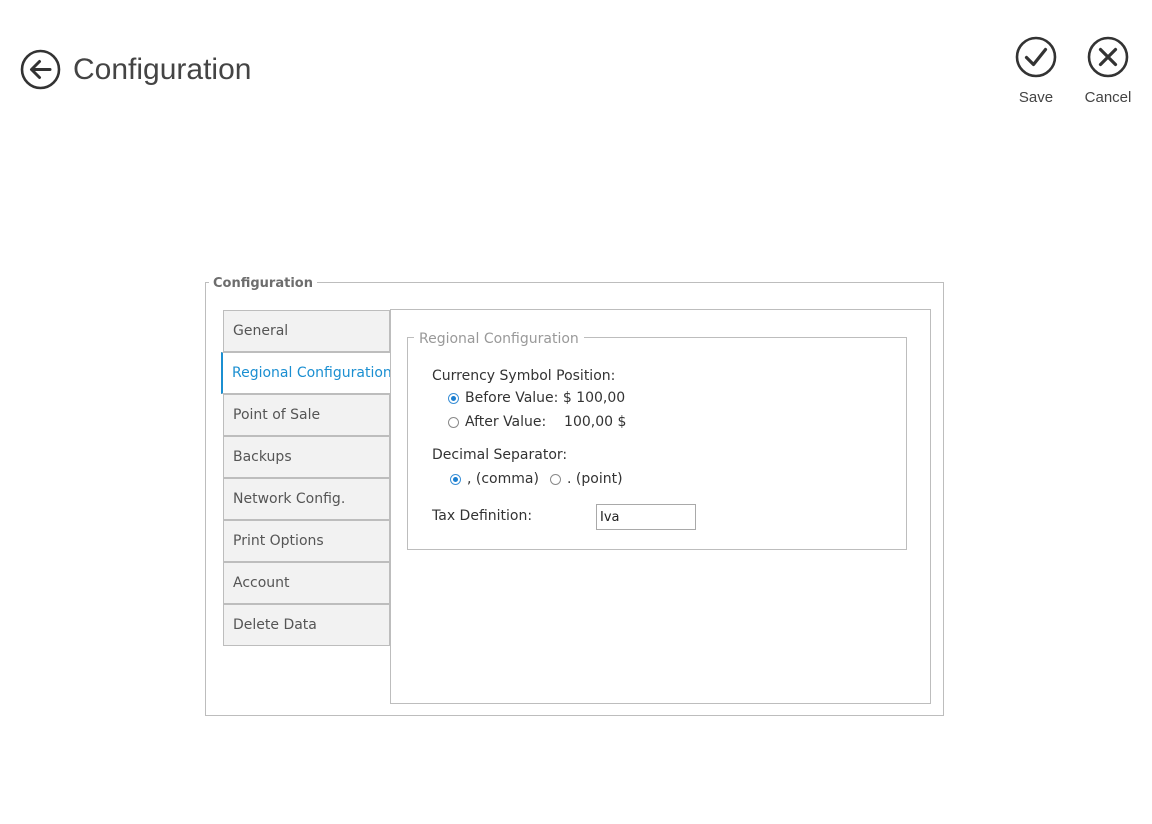  I want to click on page-title: Configuration, so click(162, 69).